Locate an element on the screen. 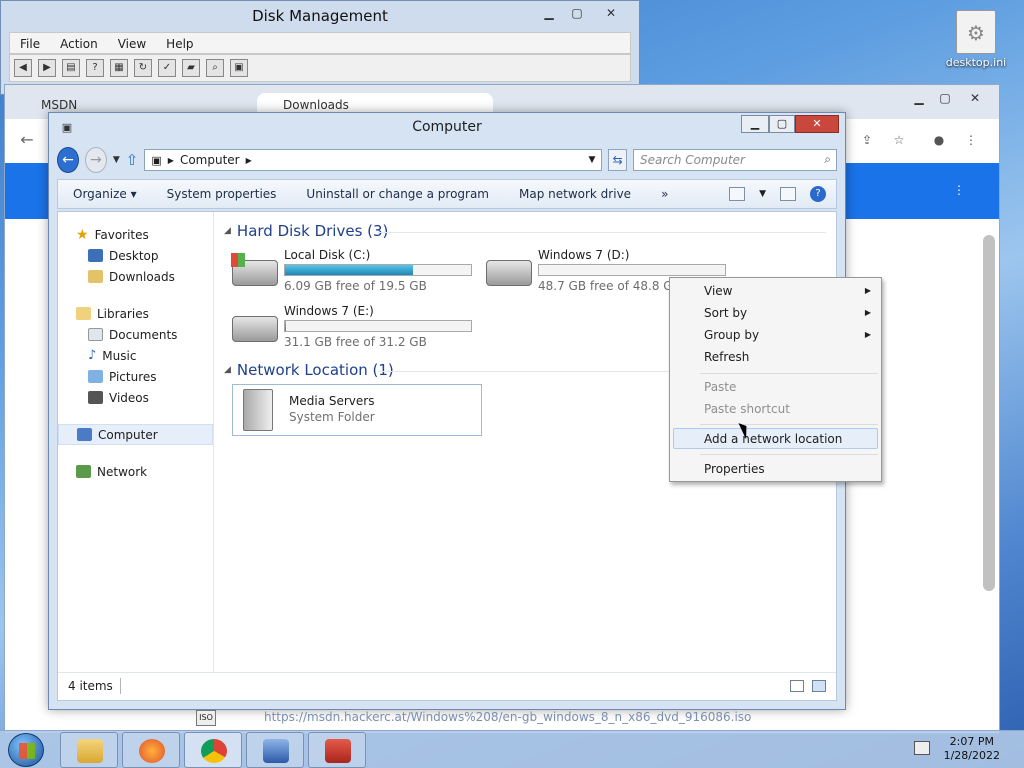  up-arrow-icon: ⇧ is located at coordinates (132, 160).